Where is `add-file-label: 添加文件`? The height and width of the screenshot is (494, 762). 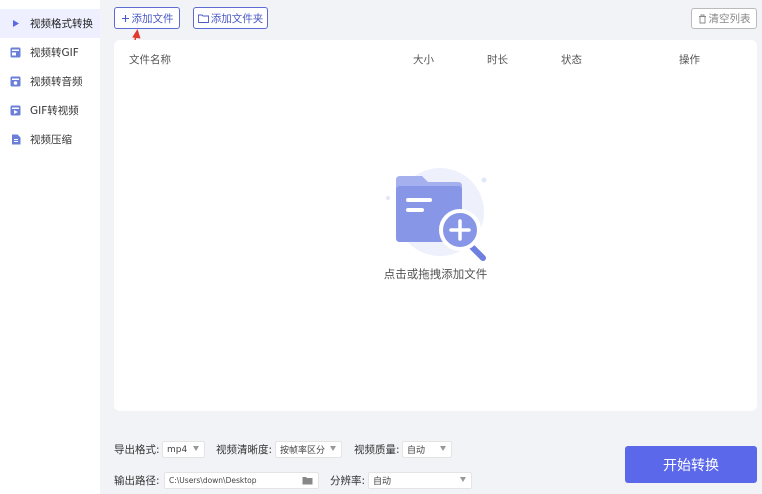 add-file-label: 添加文件 is located at coordinates (152, 18).